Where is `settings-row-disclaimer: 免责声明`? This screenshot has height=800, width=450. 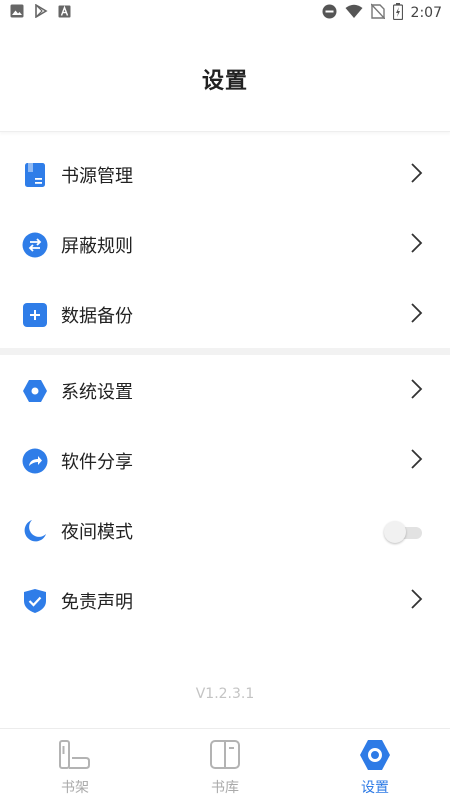 settings-row-disclaimer: 免责声明 is located at coordinates (225, 601).